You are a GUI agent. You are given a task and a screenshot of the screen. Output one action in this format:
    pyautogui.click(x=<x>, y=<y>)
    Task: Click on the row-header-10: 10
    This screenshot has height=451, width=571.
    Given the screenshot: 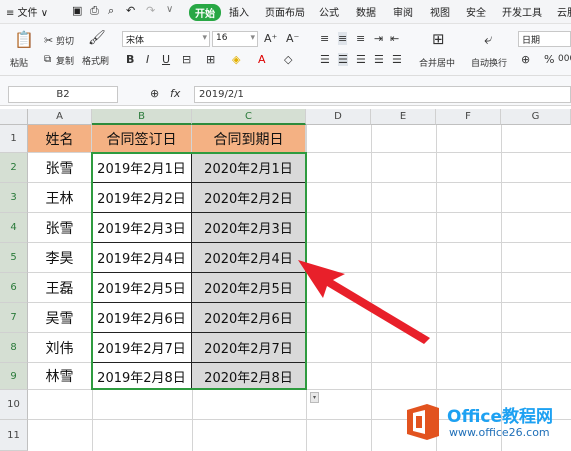 What is the action you would take?
    pyautogui.click(x=14, y=405)
    